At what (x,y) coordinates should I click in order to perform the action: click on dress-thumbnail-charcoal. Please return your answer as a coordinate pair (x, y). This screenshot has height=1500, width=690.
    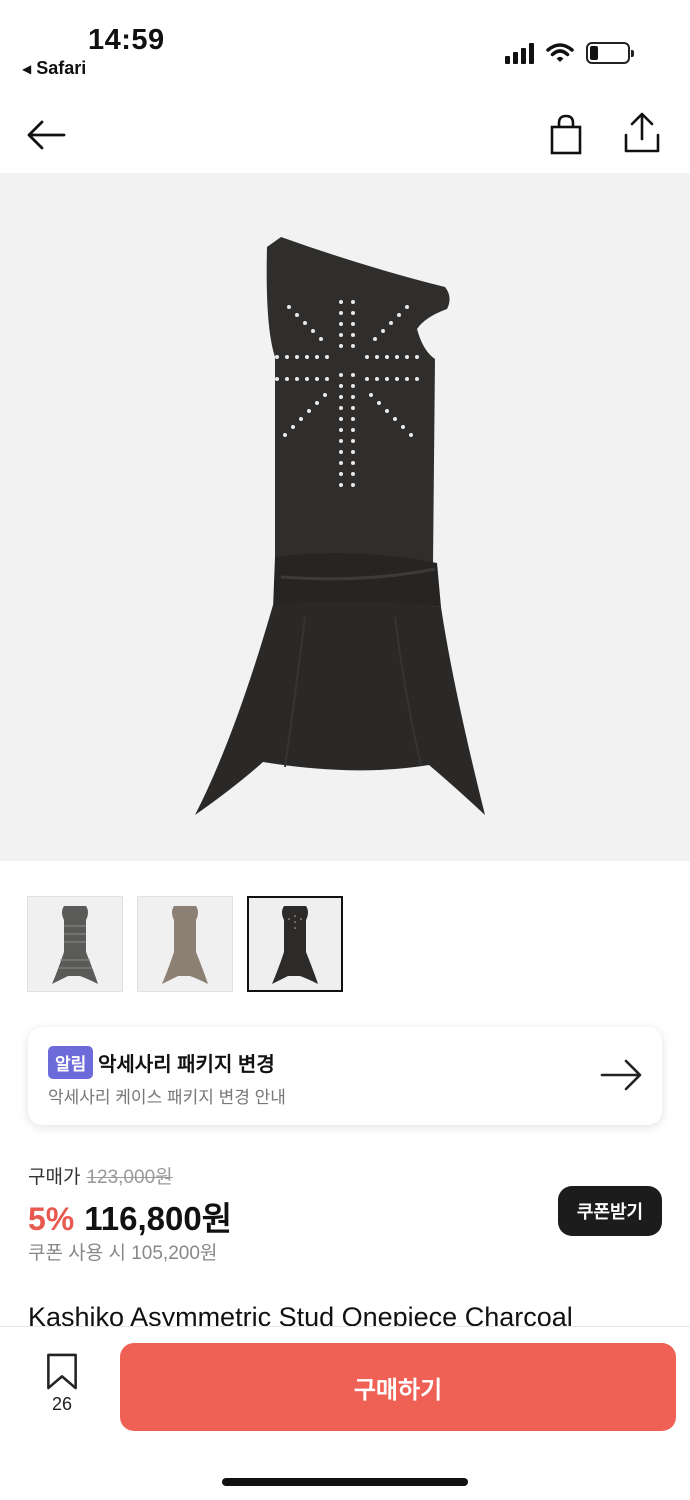
    Looking at the image, I should click on (295, 945).